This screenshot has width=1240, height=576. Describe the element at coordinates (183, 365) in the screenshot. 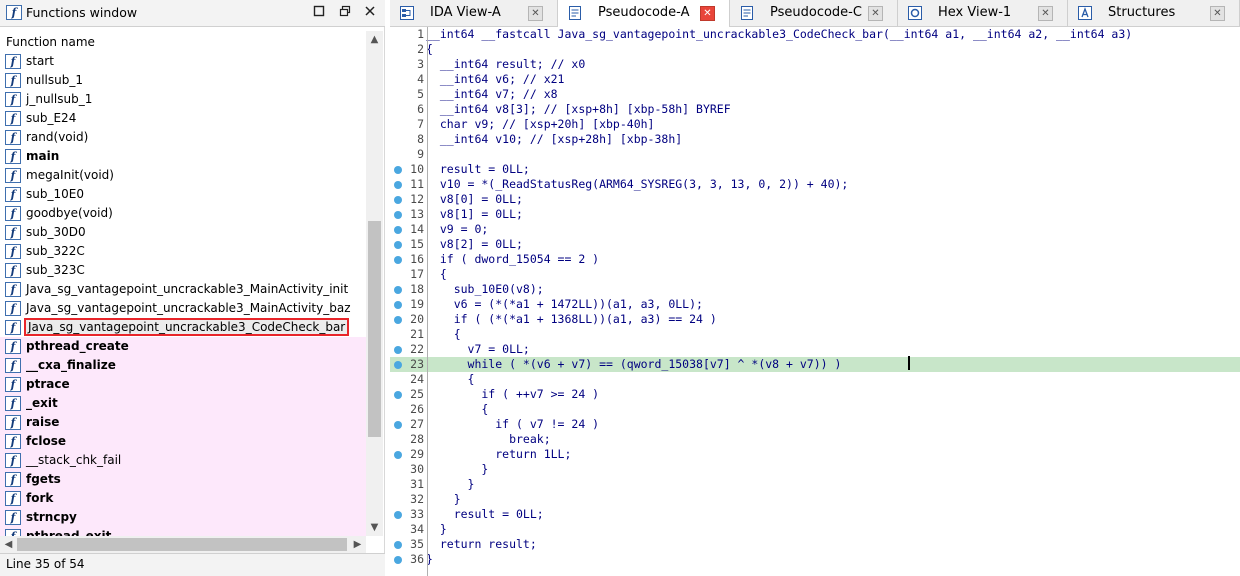

I see `function-item: f __cxa_finalize` at that location.